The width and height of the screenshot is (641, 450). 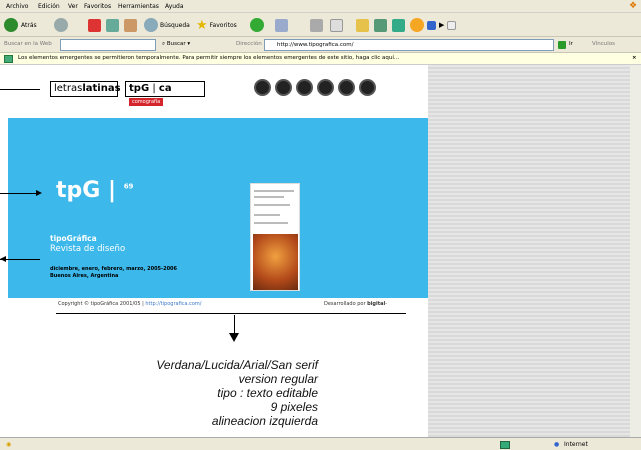 What do you see at coordinates (635, 251) in the screenshot?
I see `vertical-scrollbar` at bounding box center [635, 251].